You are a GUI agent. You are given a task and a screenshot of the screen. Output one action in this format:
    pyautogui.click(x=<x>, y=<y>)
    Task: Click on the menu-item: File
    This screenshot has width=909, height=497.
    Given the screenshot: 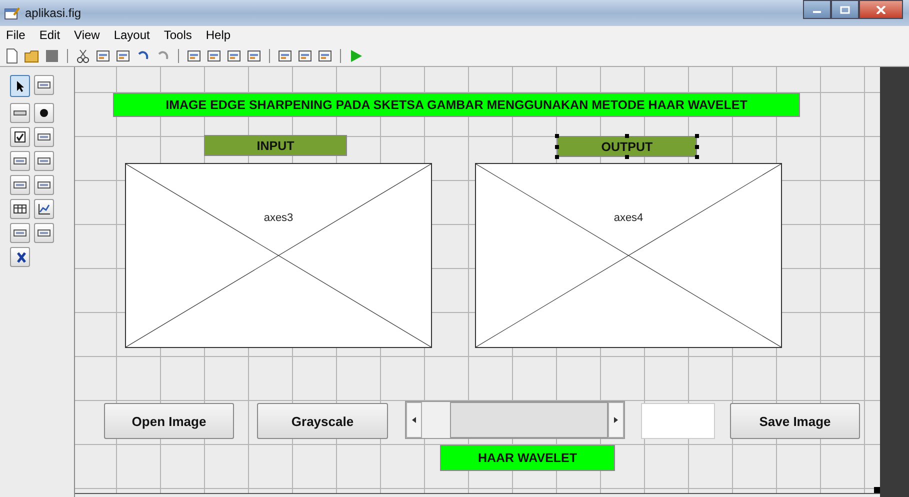 What is the action you would take?
    pyautogui.click(x=16, y=36)
    